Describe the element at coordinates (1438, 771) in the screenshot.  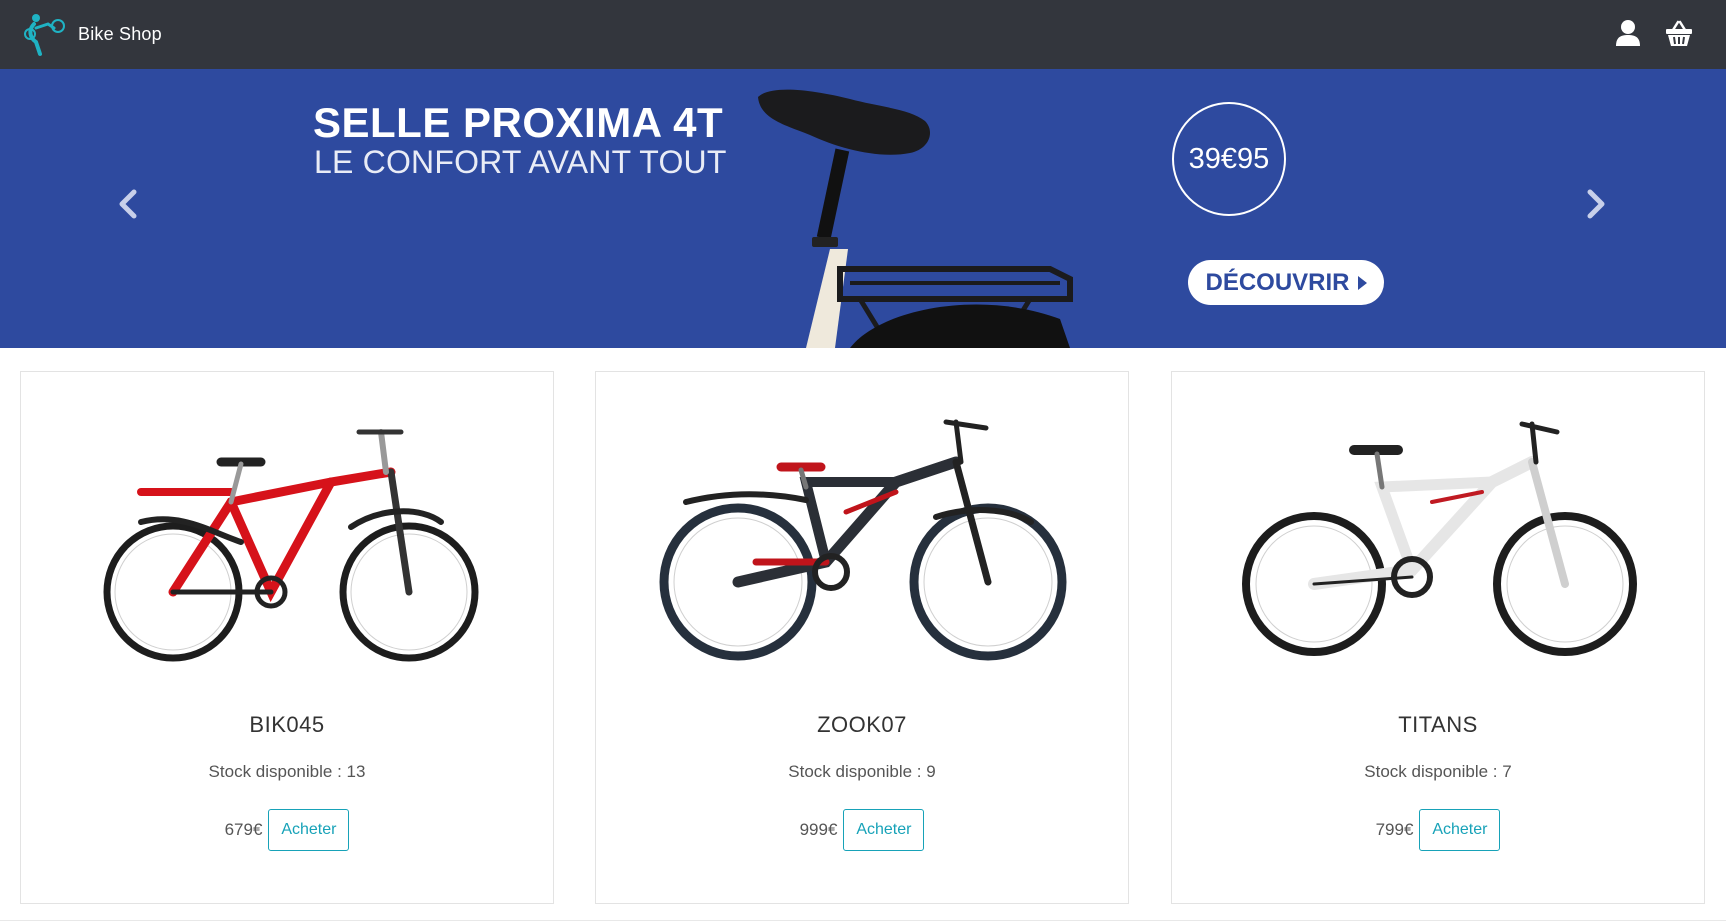
I see `product-stock: Stock disponible : 7` at that location.